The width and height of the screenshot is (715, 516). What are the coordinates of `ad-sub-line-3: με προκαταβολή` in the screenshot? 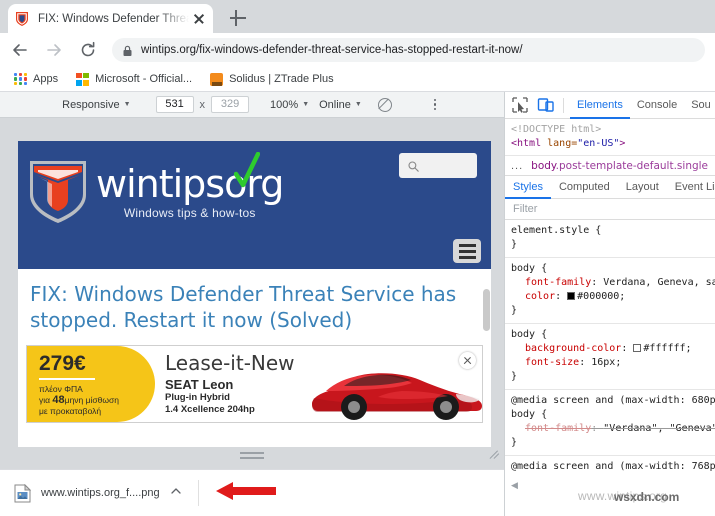 It's located at (70, 411).